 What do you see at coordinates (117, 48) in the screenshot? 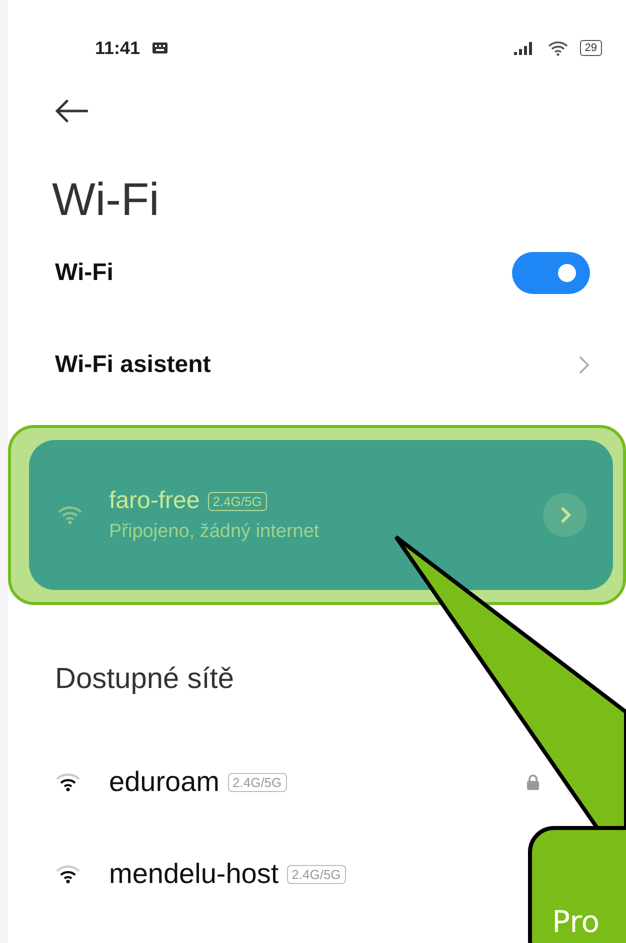
I see `status-time: 11:41` at bounding box center [117, 48].